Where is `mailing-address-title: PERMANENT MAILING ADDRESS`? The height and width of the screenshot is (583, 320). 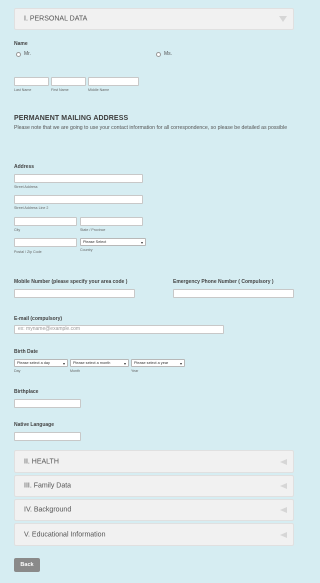
mailing-address-title: PERMANENT MAILING ADDRESS is located at coordinates (71, 118).